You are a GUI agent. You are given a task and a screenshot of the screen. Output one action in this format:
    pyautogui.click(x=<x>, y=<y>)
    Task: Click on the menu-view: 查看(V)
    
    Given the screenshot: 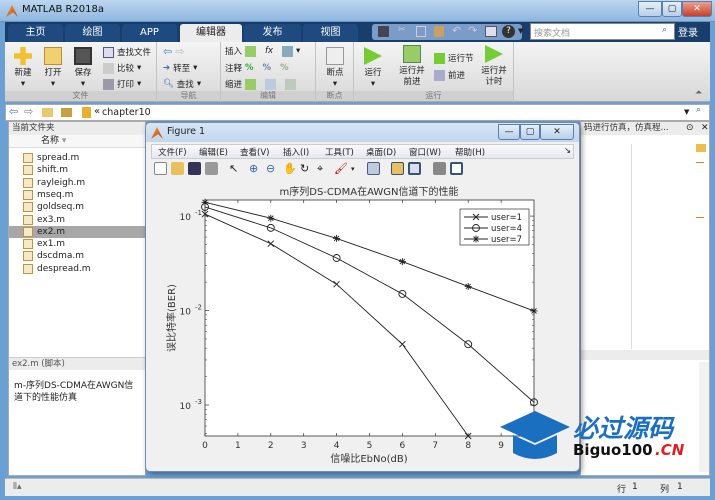 What is the action you would take?
    pyautogui.click(x=254, y=152)
    